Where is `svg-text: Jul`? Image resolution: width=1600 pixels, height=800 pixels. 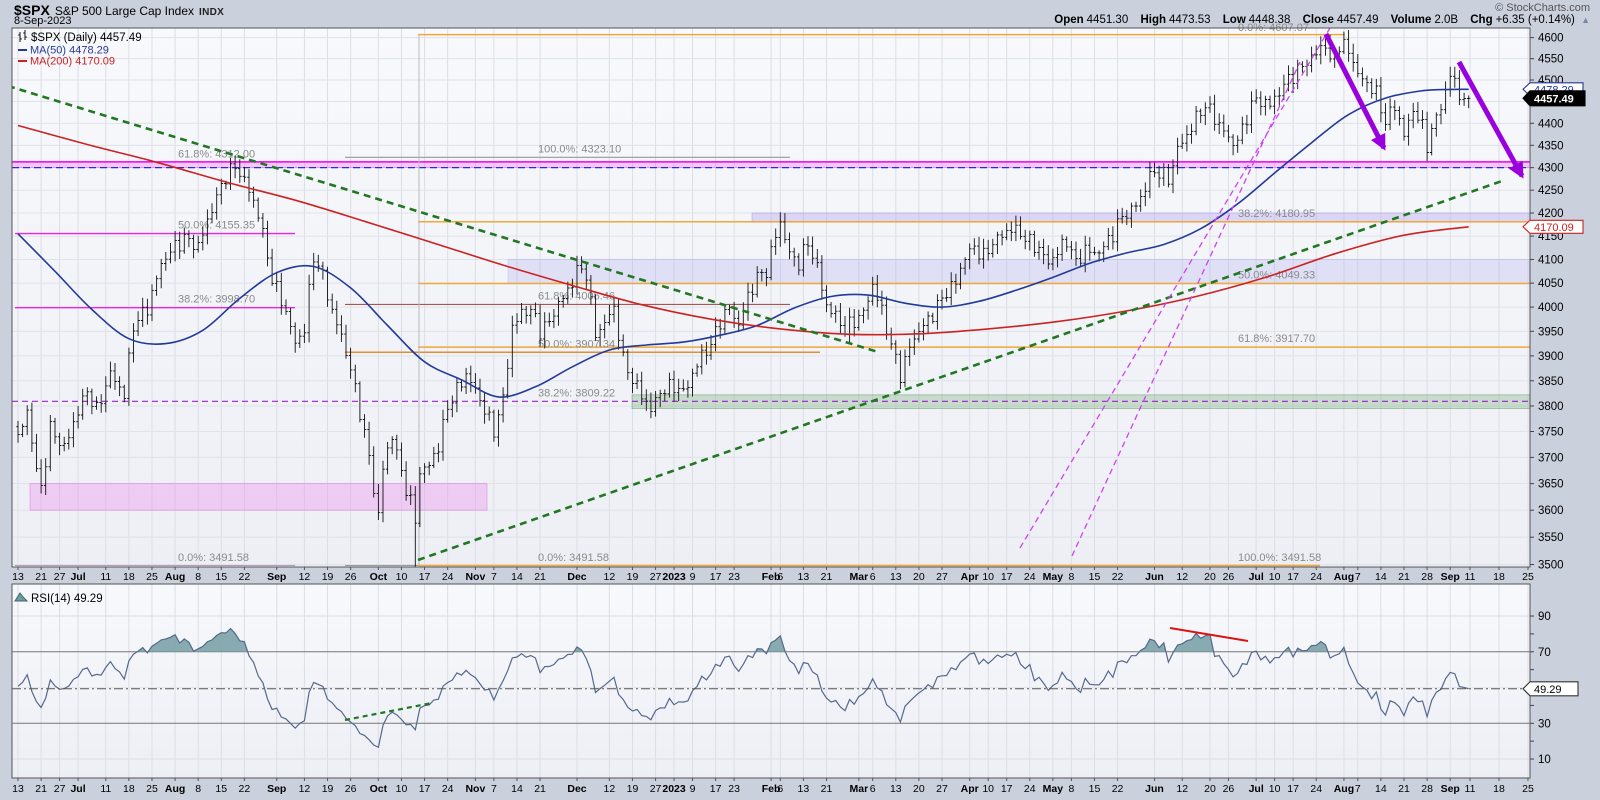 svg-text: Jul is located at coordinates (77, 577).